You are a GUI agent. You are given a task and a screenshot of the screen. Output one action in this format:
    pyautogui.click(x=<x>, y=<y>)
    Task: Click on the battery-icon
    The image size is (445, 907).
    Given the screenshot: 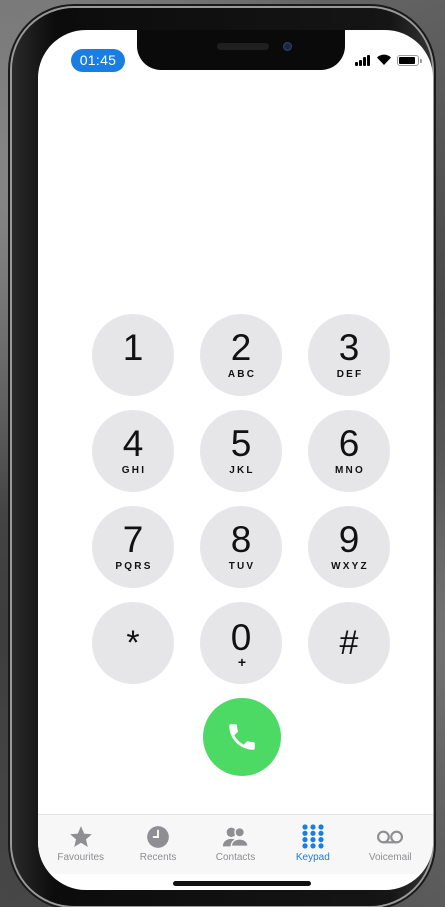 What is the action you would take?
    pyautogui.click(x=409, y=60)
    